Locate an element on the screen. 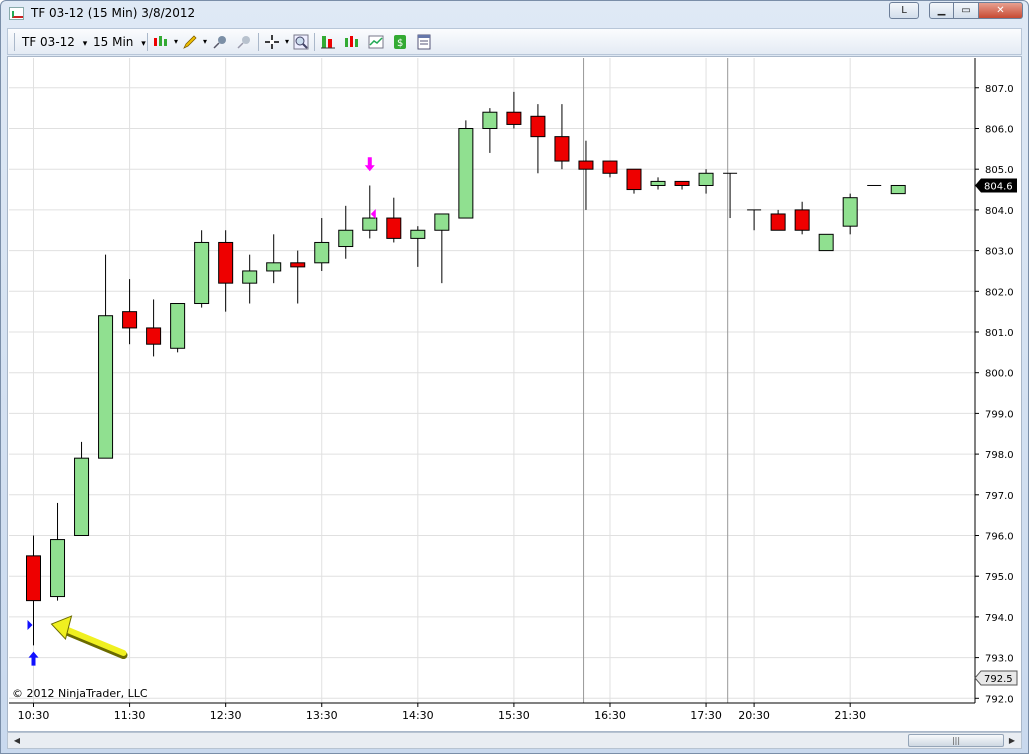  y-tick-label: 793.0 is located at coordinates (999, 659).